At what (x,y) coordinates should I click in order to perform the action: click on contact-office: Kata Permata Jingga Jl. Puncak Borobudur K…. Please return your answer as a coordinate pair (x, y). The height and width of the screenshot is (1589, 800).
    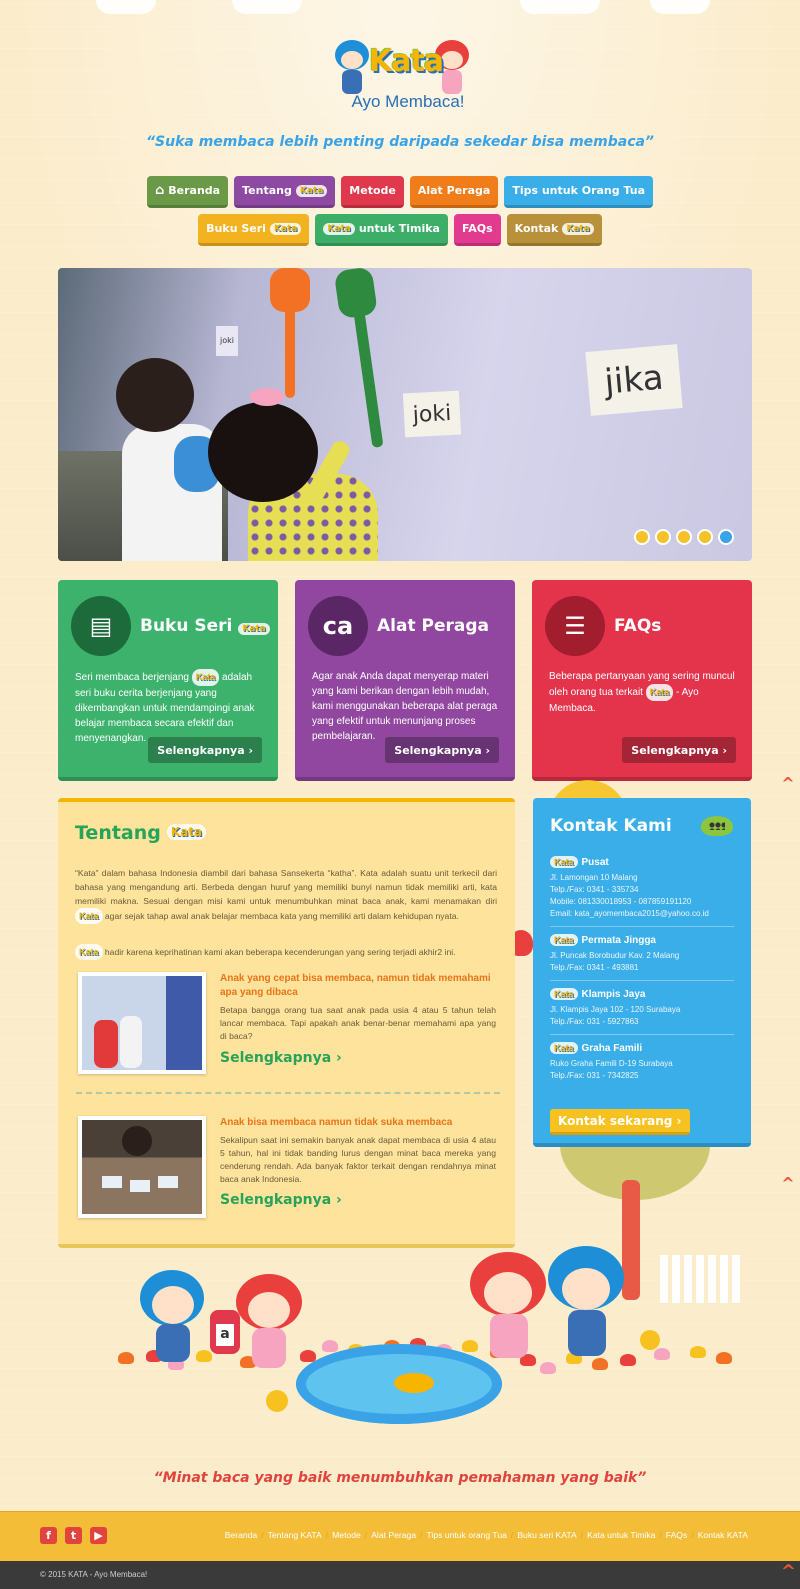
    Looking at the image, I should click on (642, 957).